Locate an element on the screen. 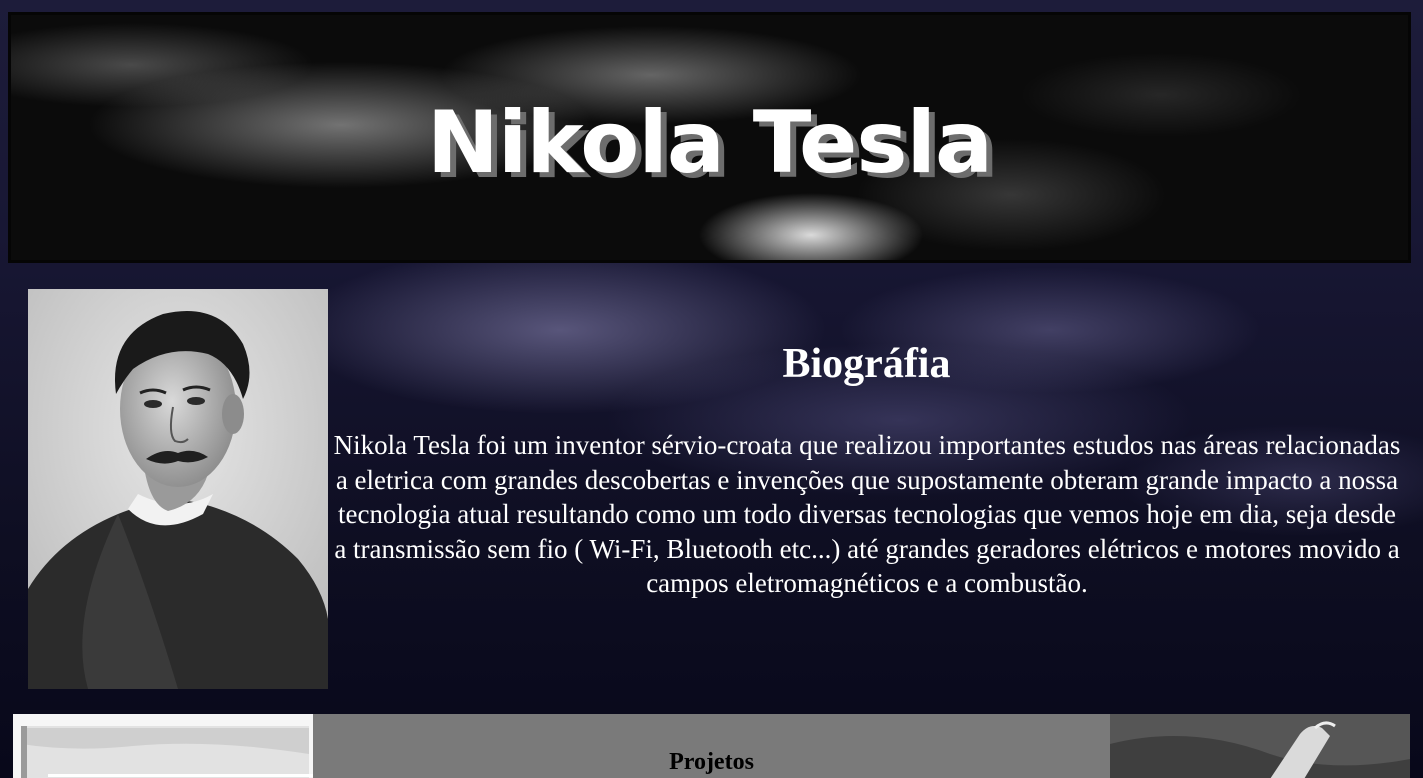 Image resolution: width=1423 pixels, height=778 pixels. projects-section: Projetos is located at coordinates (711, 746).